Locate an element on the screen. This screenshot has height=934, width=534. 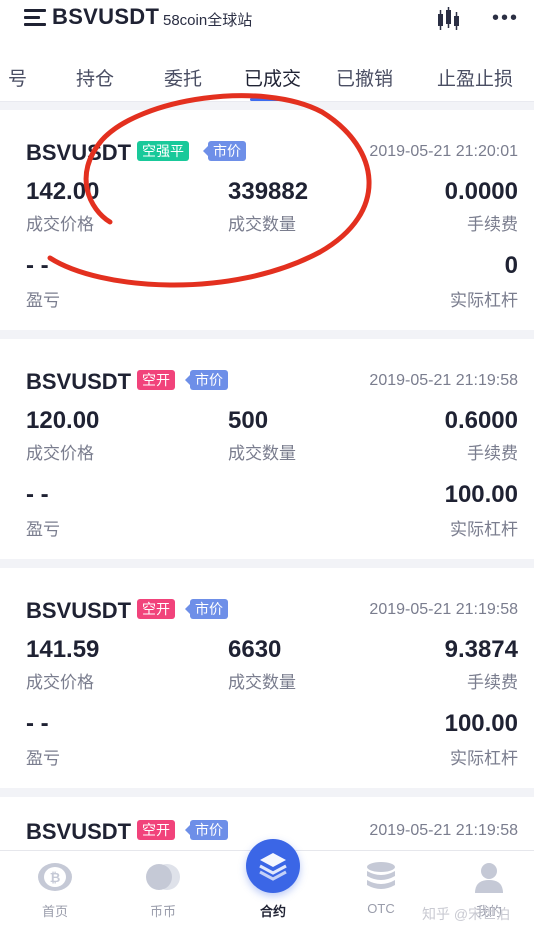
bitcoin-coin-icon: ₿ is located at coordinates (55, 877).